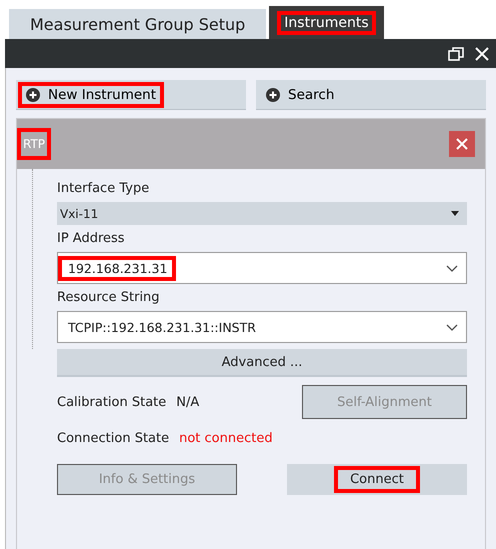 The image size is (496, 549). I want to click on field-label: IP Address, so click(91, 238).